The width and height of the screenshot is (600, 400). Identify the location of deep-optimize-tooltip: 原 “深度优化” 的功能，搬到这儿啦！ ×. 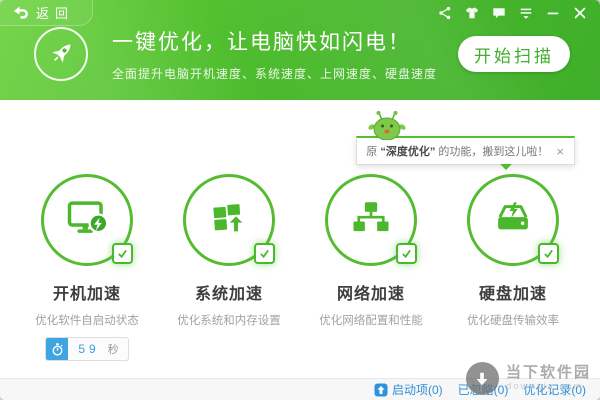
(465, 140).